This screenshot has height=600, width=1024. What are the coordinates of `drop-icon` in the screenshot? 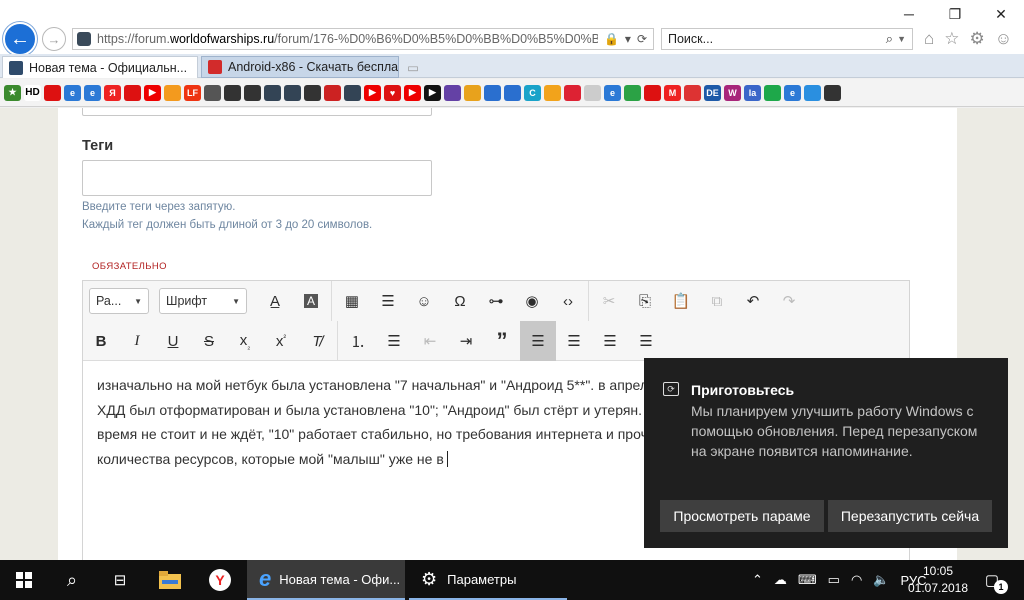 It's located at (812, 92).